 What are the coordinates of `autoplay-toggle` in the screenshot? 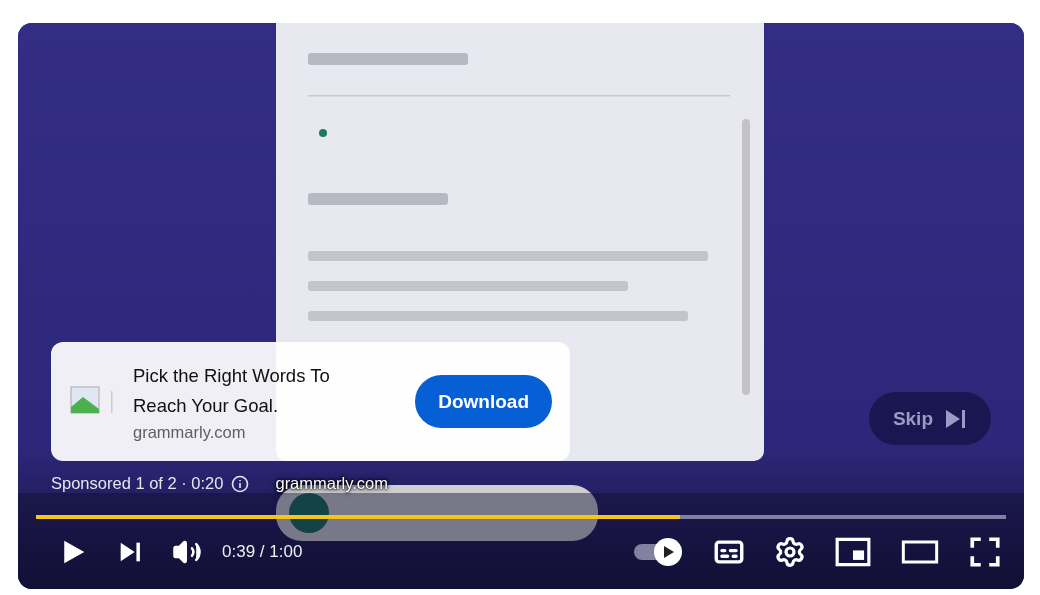 It's located at (658, 552).